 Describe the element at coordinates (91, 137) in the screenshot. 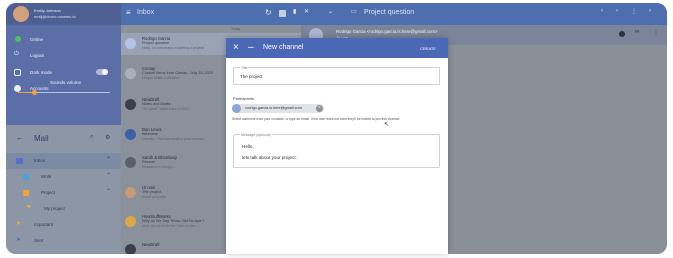

I see `search-icon: ⌕` at that location.